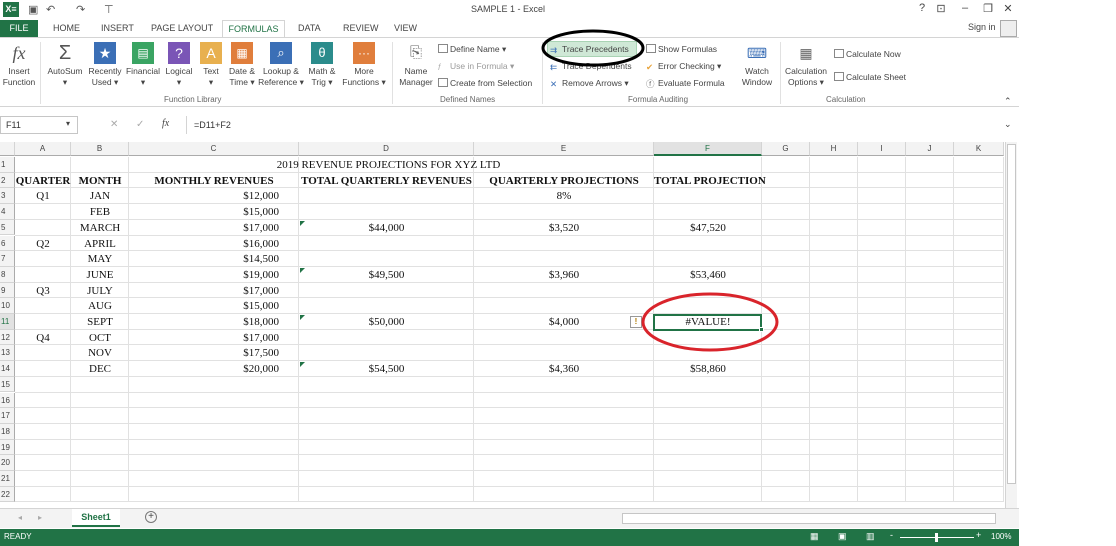  What do you see at coordinates (386, 229) in the screenshot?
I see `quarterly-total-cell: $44,000` at bounding box center [386, 229].